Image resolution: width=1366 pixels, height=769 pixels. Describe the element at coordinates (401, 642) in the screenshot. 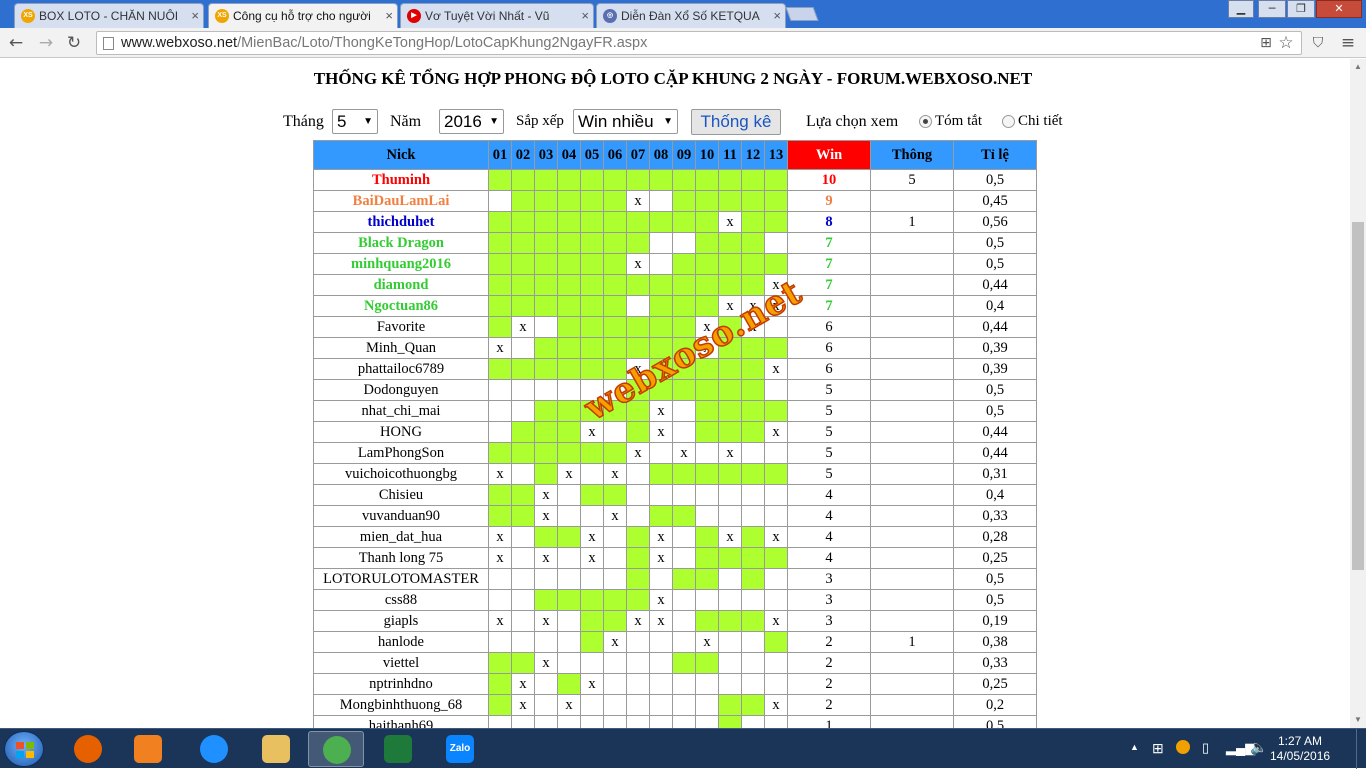

I see `nick-cell: hanlode` at that location.